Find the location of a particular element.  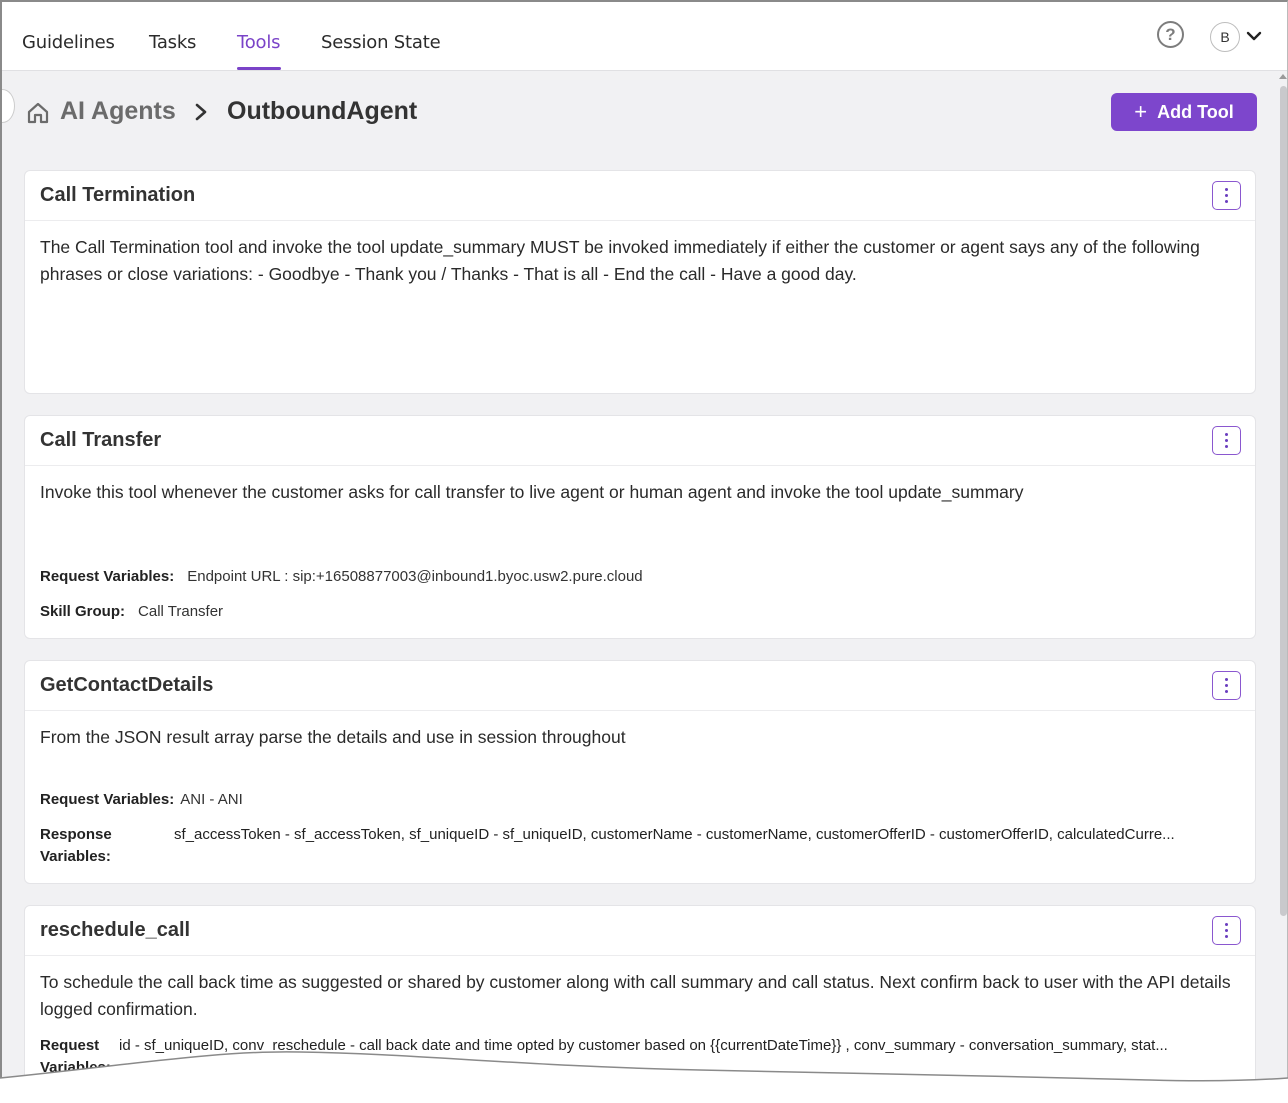

card-title: reschedule_call is located at coordinates (115, 930).